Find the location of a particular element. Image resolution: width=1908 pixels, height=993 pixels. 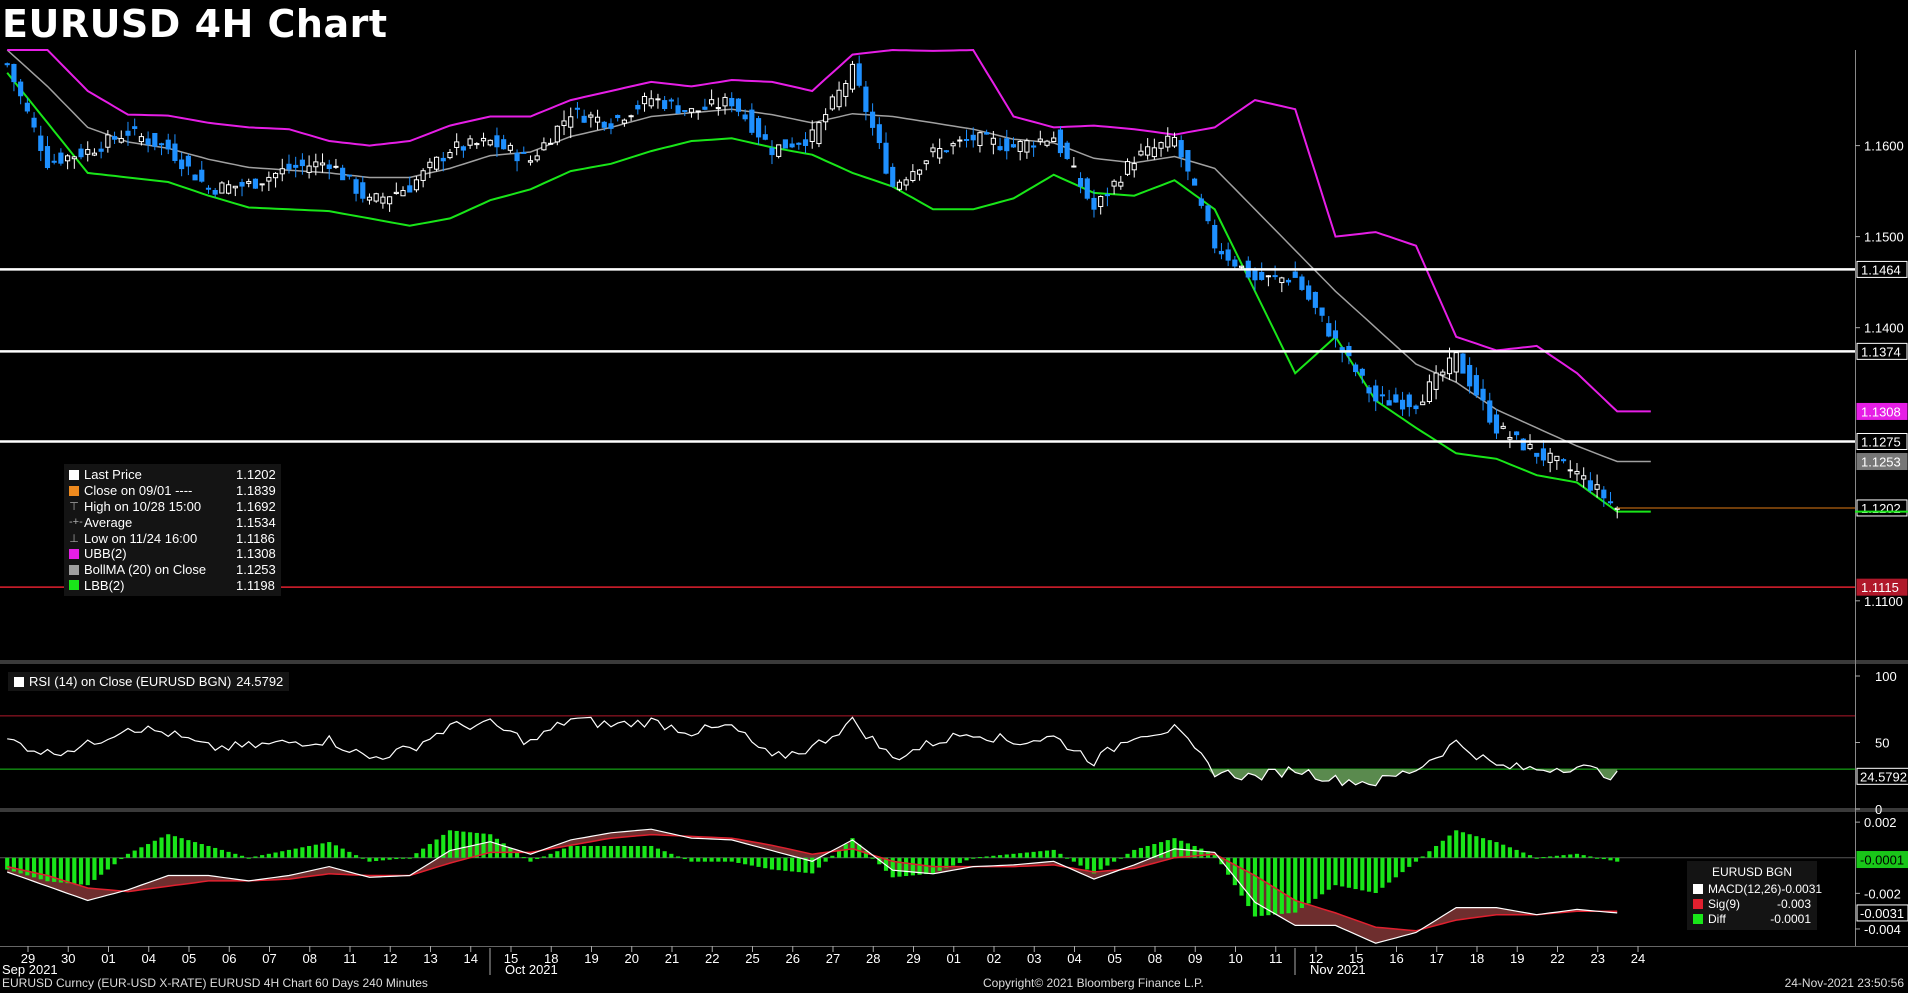

x-tick-label: 12 is located at coordinates (390, 958).